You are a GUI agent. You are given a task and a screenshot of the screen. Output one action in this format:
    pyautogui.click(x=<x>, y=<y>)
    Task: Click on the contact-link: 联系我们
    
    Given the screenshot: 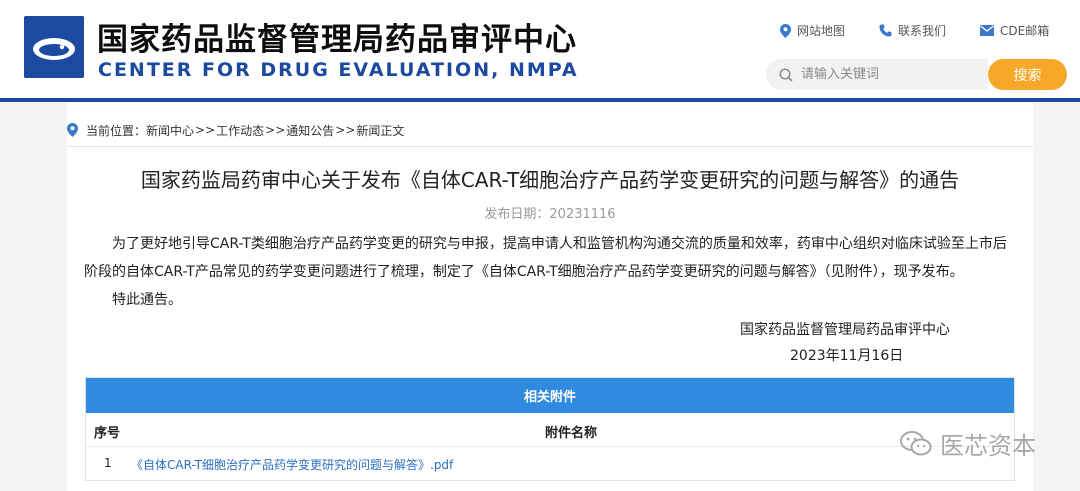 What is the action you would take?
    pyautogui.click(x=912, y=30)
    